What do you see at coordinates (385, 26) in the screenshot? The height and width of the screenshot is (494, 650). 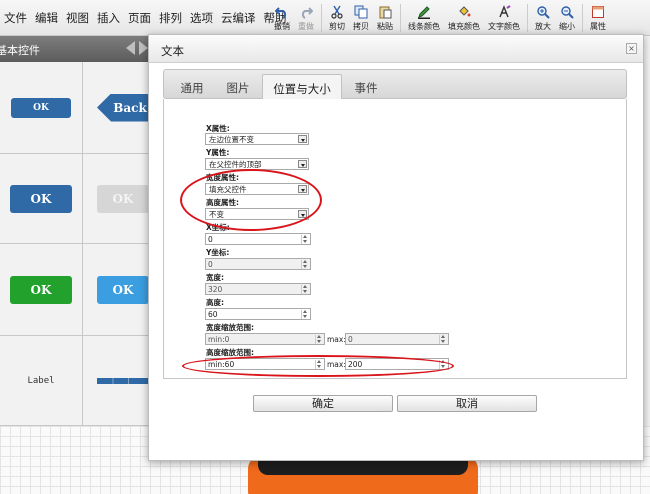 I see `paste-label: 粘贴` at bounding box center [385, 26].